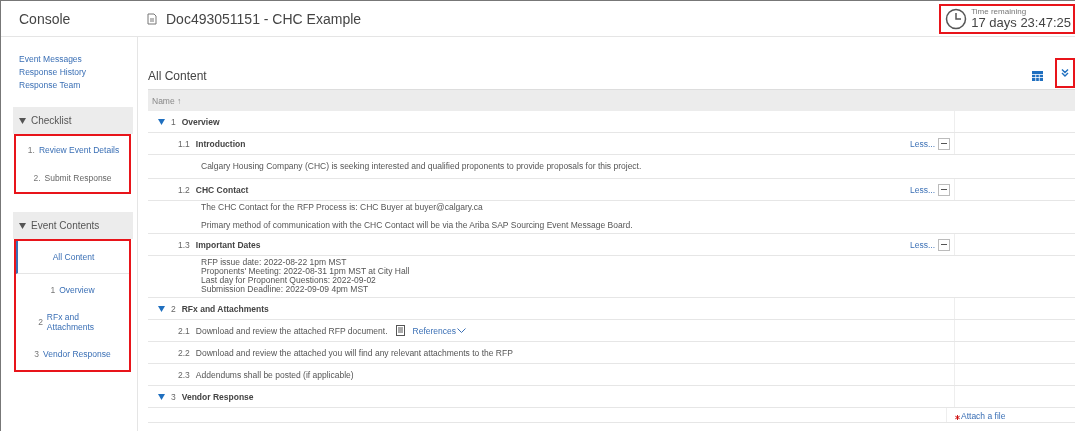  Describe the element at coordinates (983, 416) in the screenshot. I see `attach-file-link: Attach a file` at that location.